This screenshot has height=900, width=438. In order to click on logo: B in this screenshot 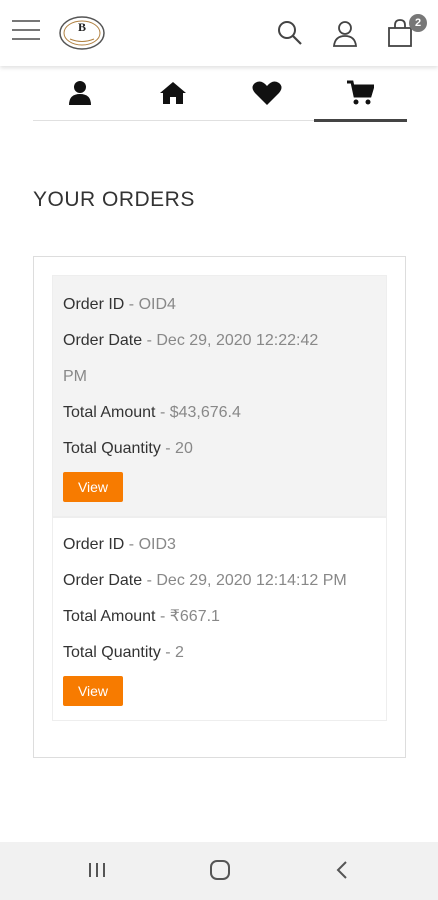, I will do `click(82, 33)`.